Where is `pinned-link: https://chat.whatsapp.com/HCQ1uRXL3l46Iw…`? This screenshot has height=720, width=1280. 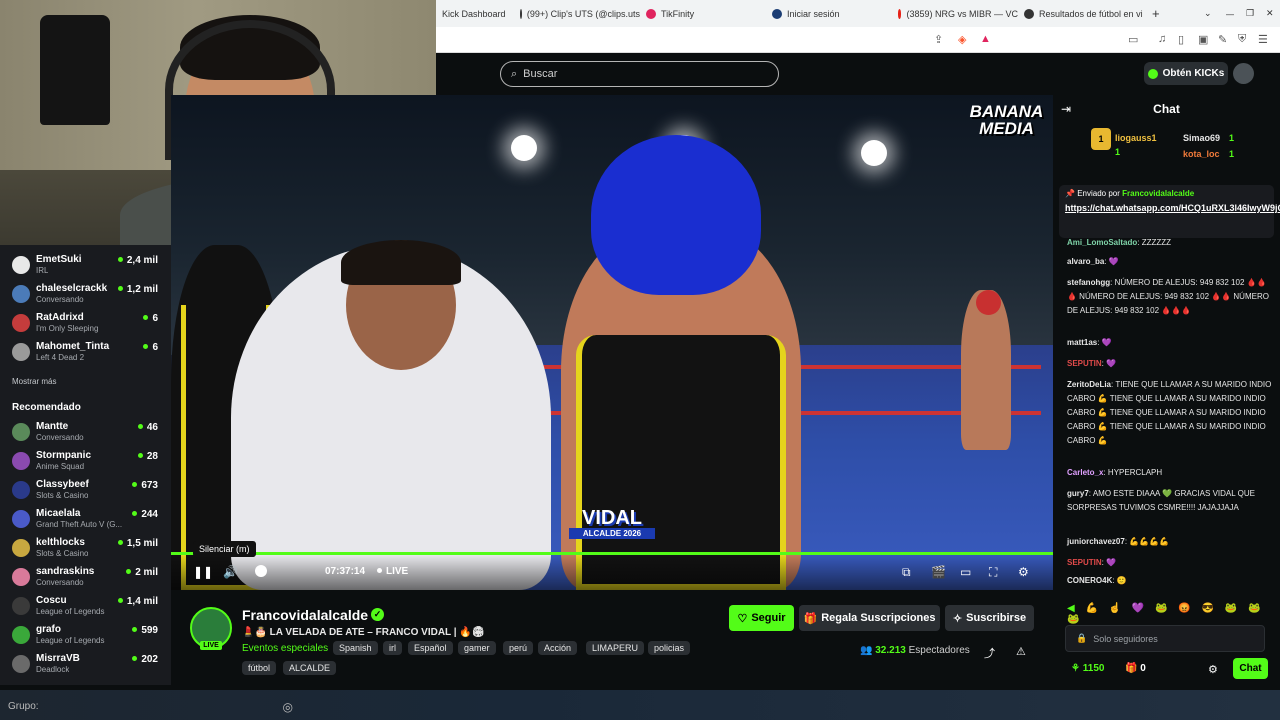
pinned-link: https://chat.whatsapp.com/HCQ1uRXL3l46Iw… is located at coordinates (1172, 208).